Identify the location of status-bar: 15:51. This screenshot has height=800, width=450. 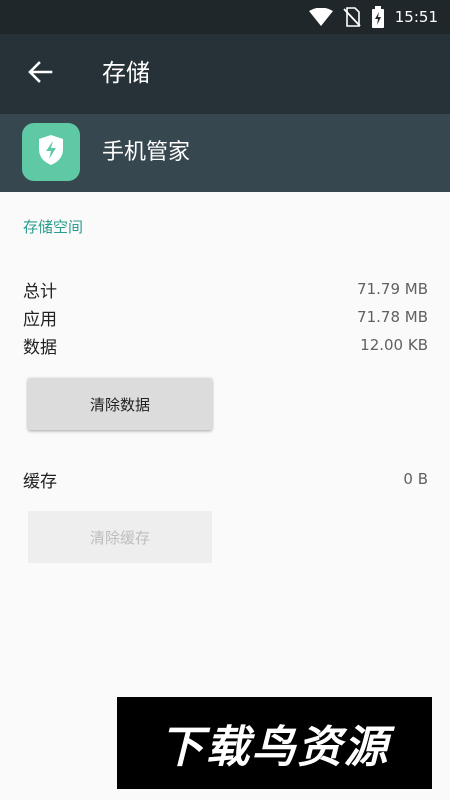
(225, 17).